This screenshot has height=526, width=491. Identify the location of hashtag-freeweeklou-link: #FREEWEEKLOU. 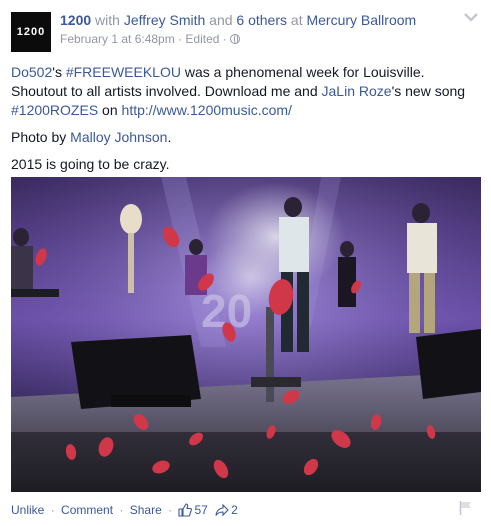
(123, 72).